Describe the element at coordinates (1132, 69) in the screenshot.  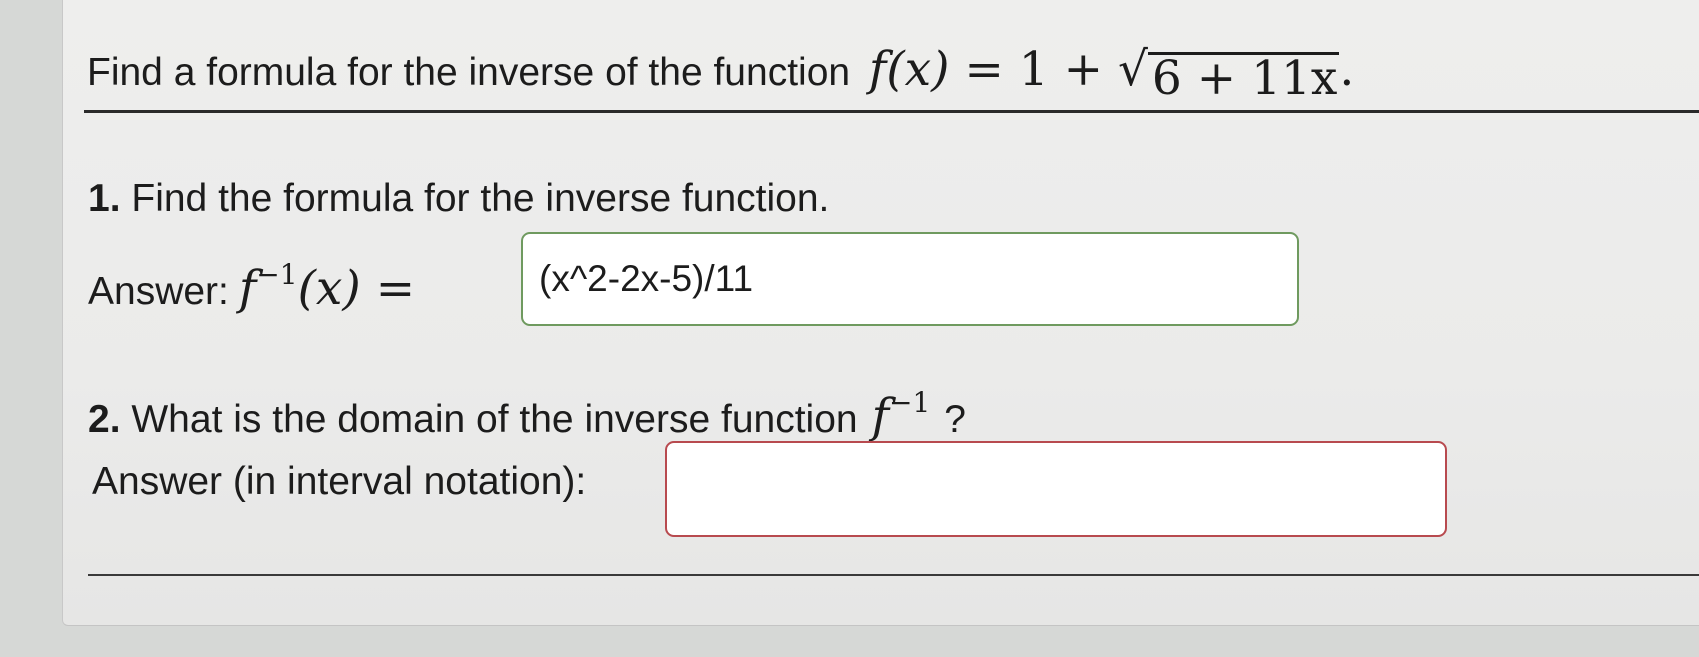
I see `radical-sign-icon: √` at that location.